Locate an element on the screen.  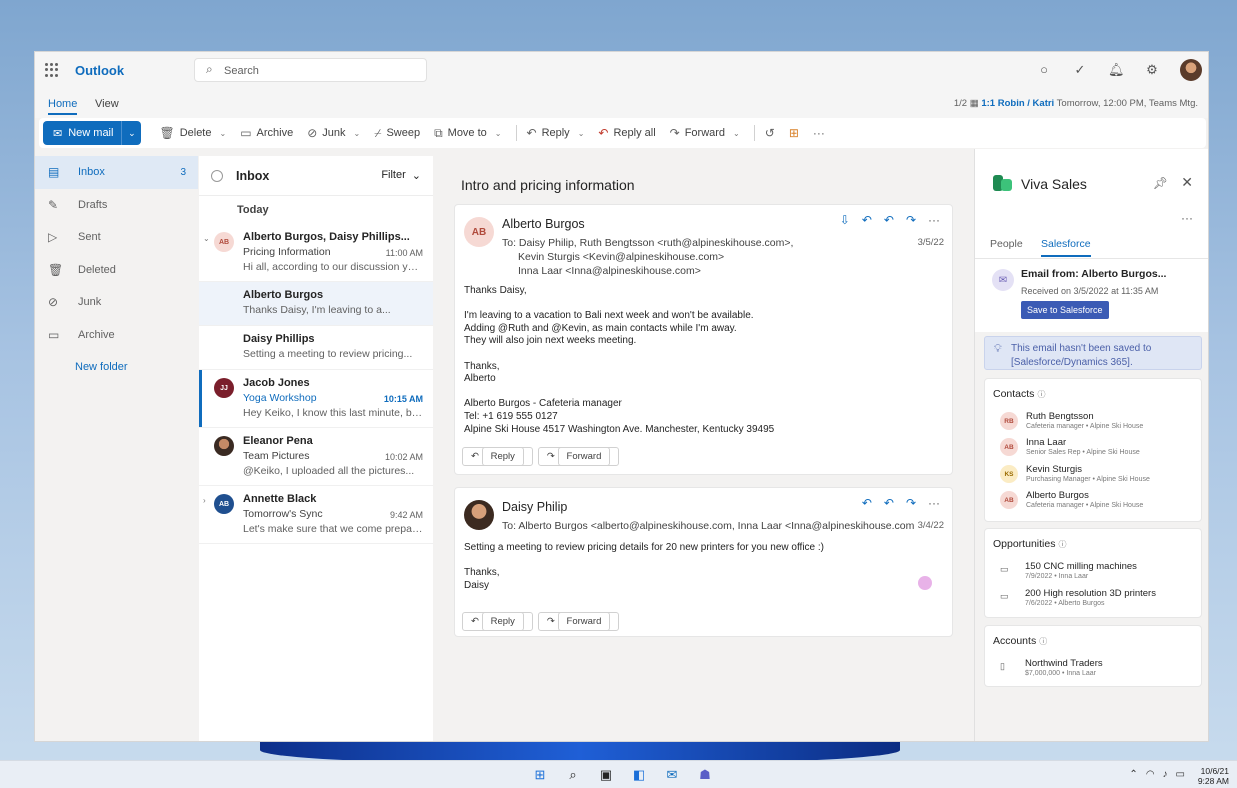
filter-button: Filter ⌄ is located at coordinates (401, 175).